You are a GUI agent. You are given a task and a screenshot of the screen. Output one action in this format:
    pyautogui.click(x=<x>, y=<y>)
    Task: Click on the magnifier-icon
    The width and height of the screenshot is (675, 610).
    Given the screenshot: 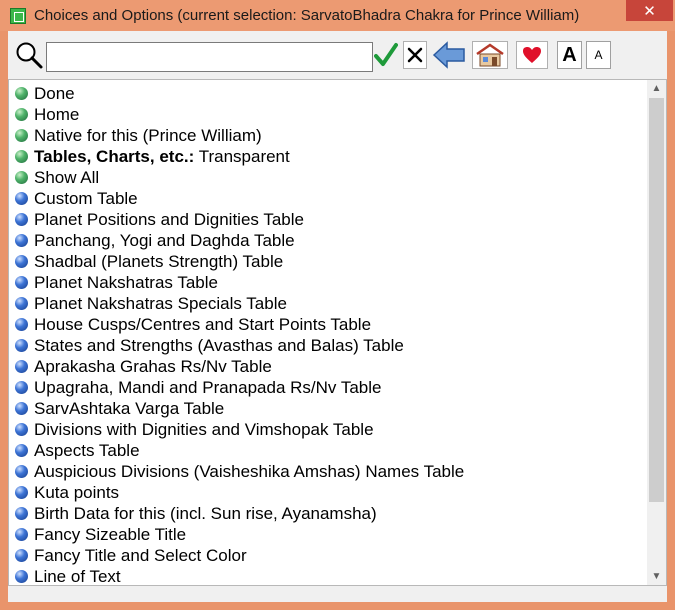 What is the action you would take?
    pyautogui.click(x=29, y=55)
    